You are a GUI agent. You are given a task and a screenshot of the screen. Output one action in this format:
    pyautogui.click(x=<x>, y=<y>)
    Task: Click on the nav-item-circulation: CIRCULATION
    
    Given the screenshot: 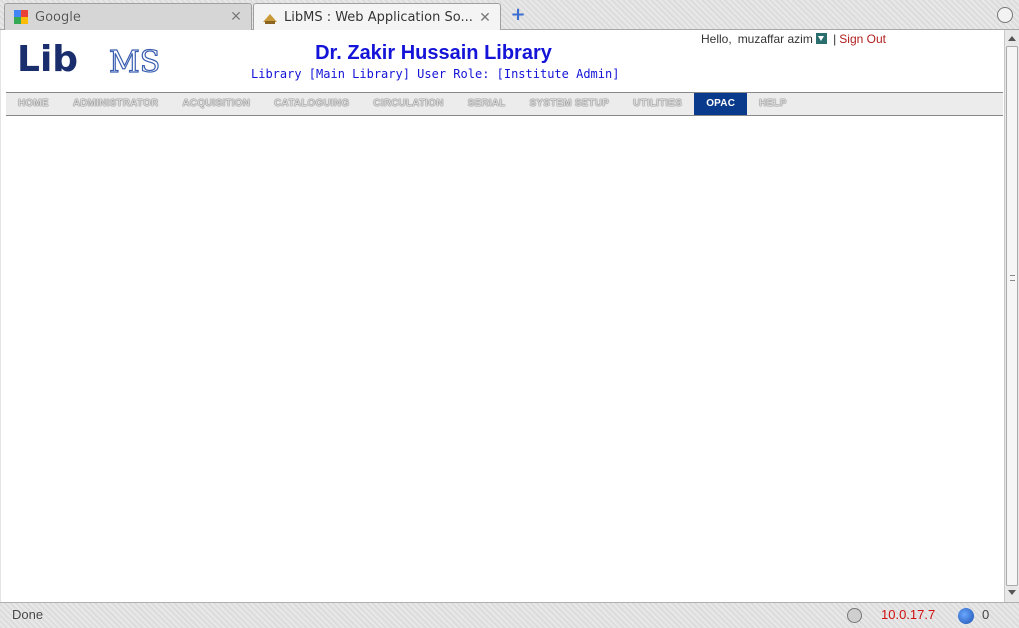 What is the action you would take?
    pyautogui.click(x=408, y=104)
    